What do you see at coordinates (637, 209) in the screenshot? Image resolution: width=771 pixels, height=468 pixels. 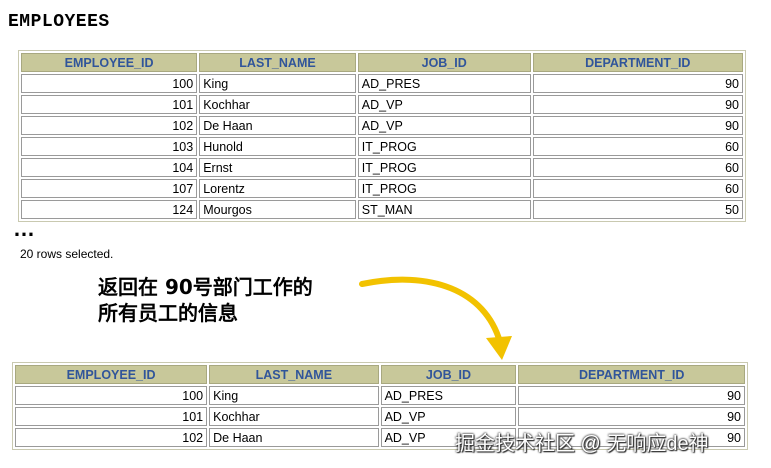 I see `department-id-cell: 50` at bounding box center [637, 209].